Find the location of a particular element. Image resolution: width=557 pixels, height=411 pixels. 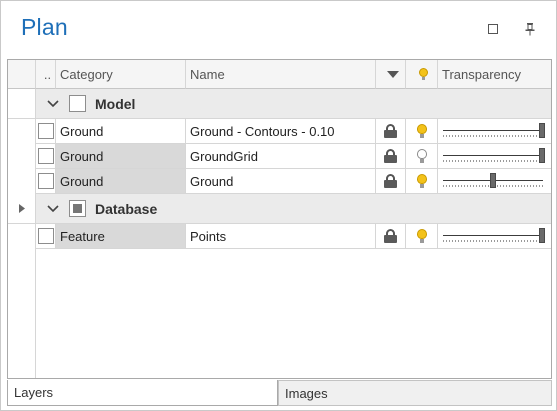

table-row: Ground Ground is located at coordinates (279, 181).